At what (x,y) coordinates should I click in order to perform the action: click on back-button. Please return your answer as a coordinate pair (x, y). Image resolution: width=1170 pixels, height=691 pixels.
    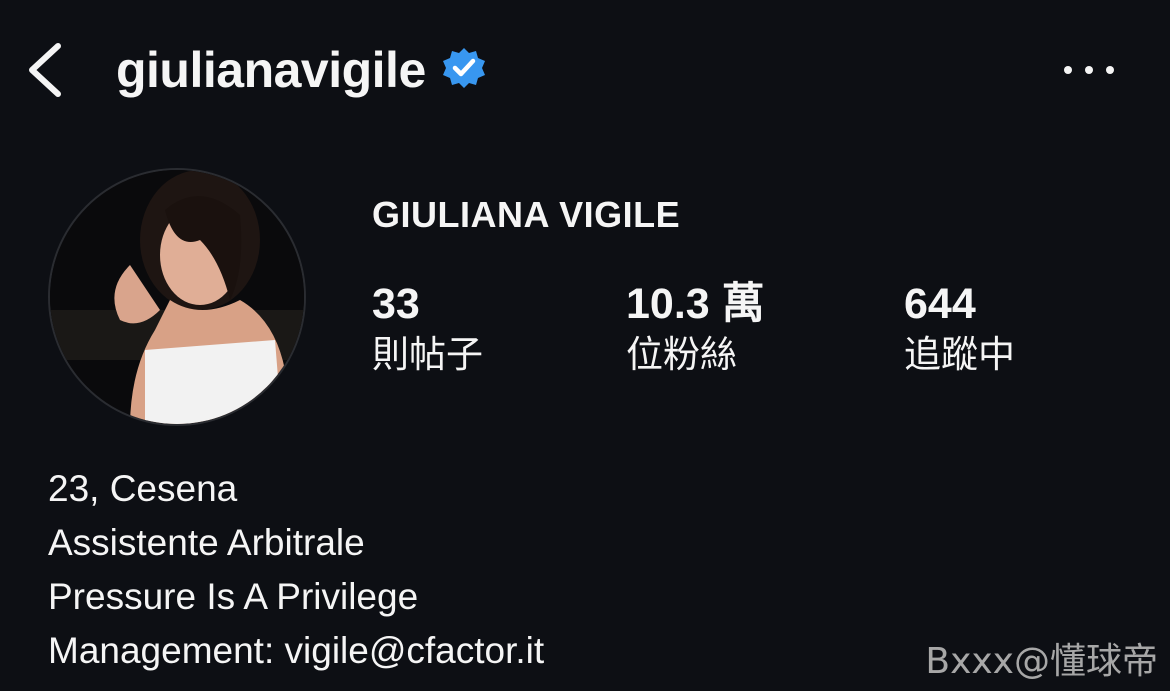
    Looking at the image, I should click on (46, 70).